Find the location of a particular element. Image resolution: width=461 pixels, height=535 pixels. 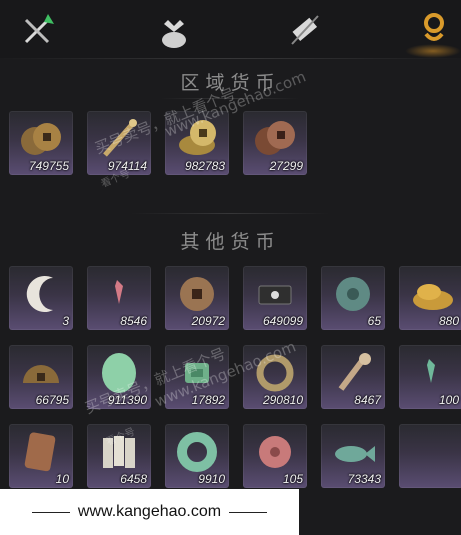

item-count: 749755 is located at coordinates (48, 166).